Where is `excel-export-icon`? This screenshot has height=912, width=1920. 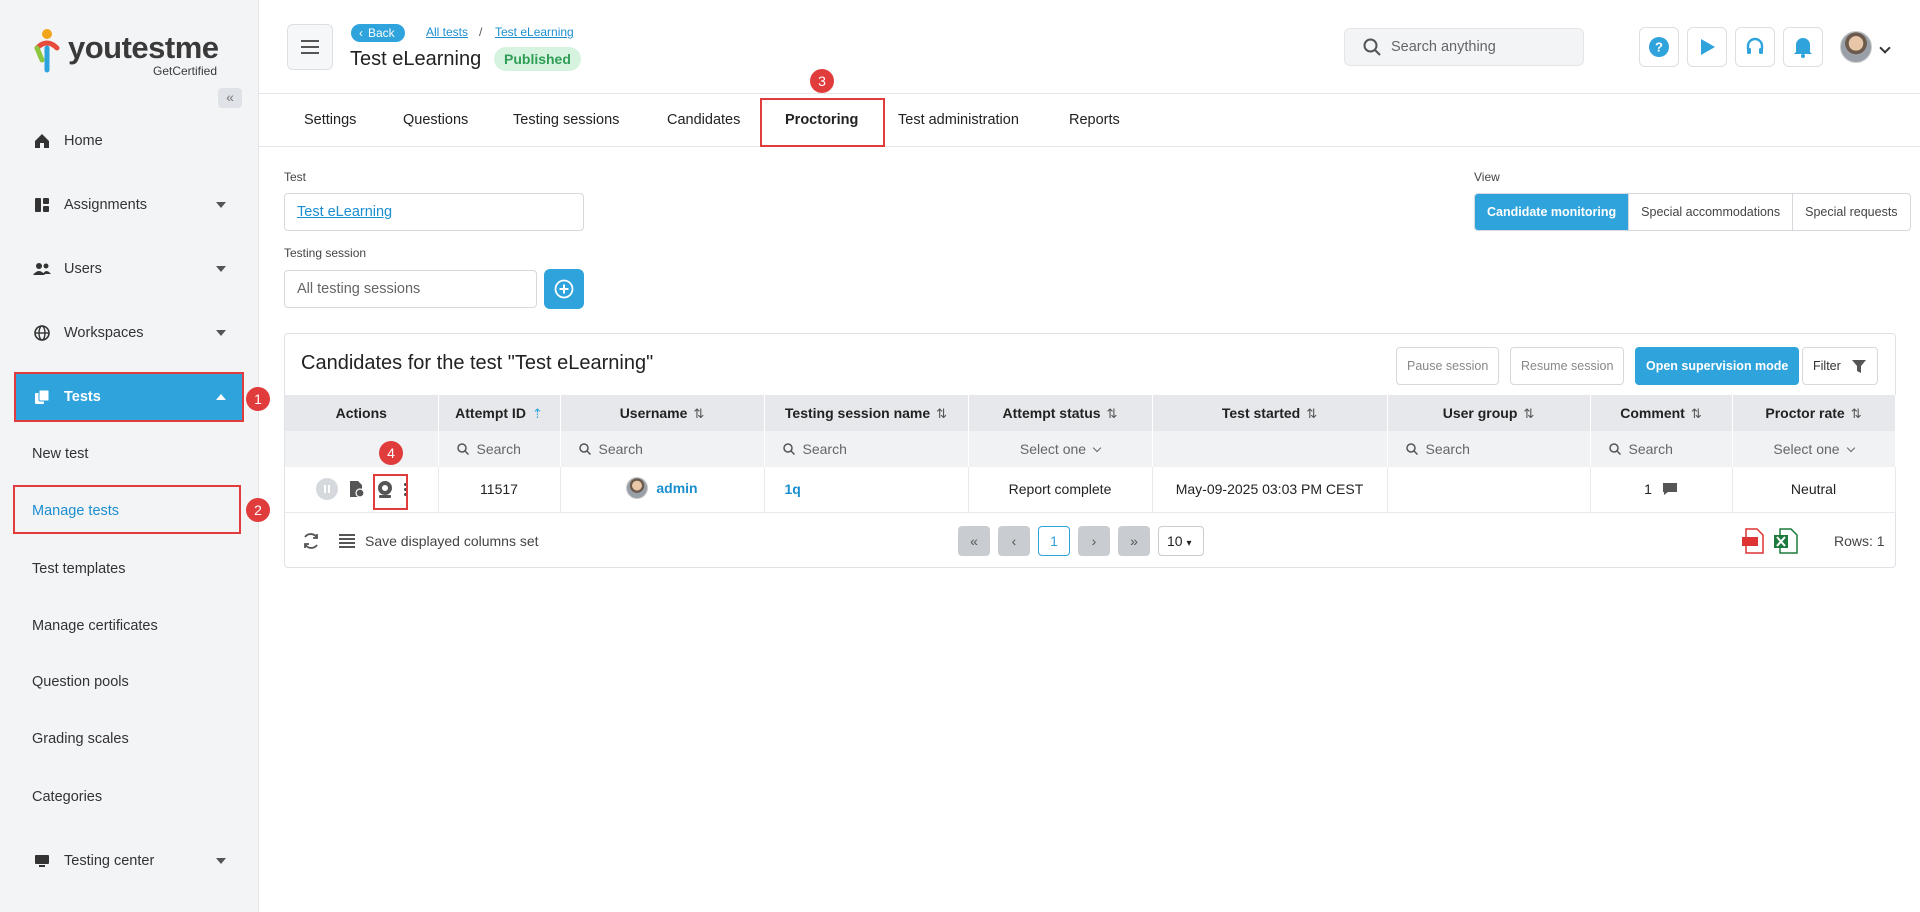 excel-export-icon is located at coordinates (1786, 541).